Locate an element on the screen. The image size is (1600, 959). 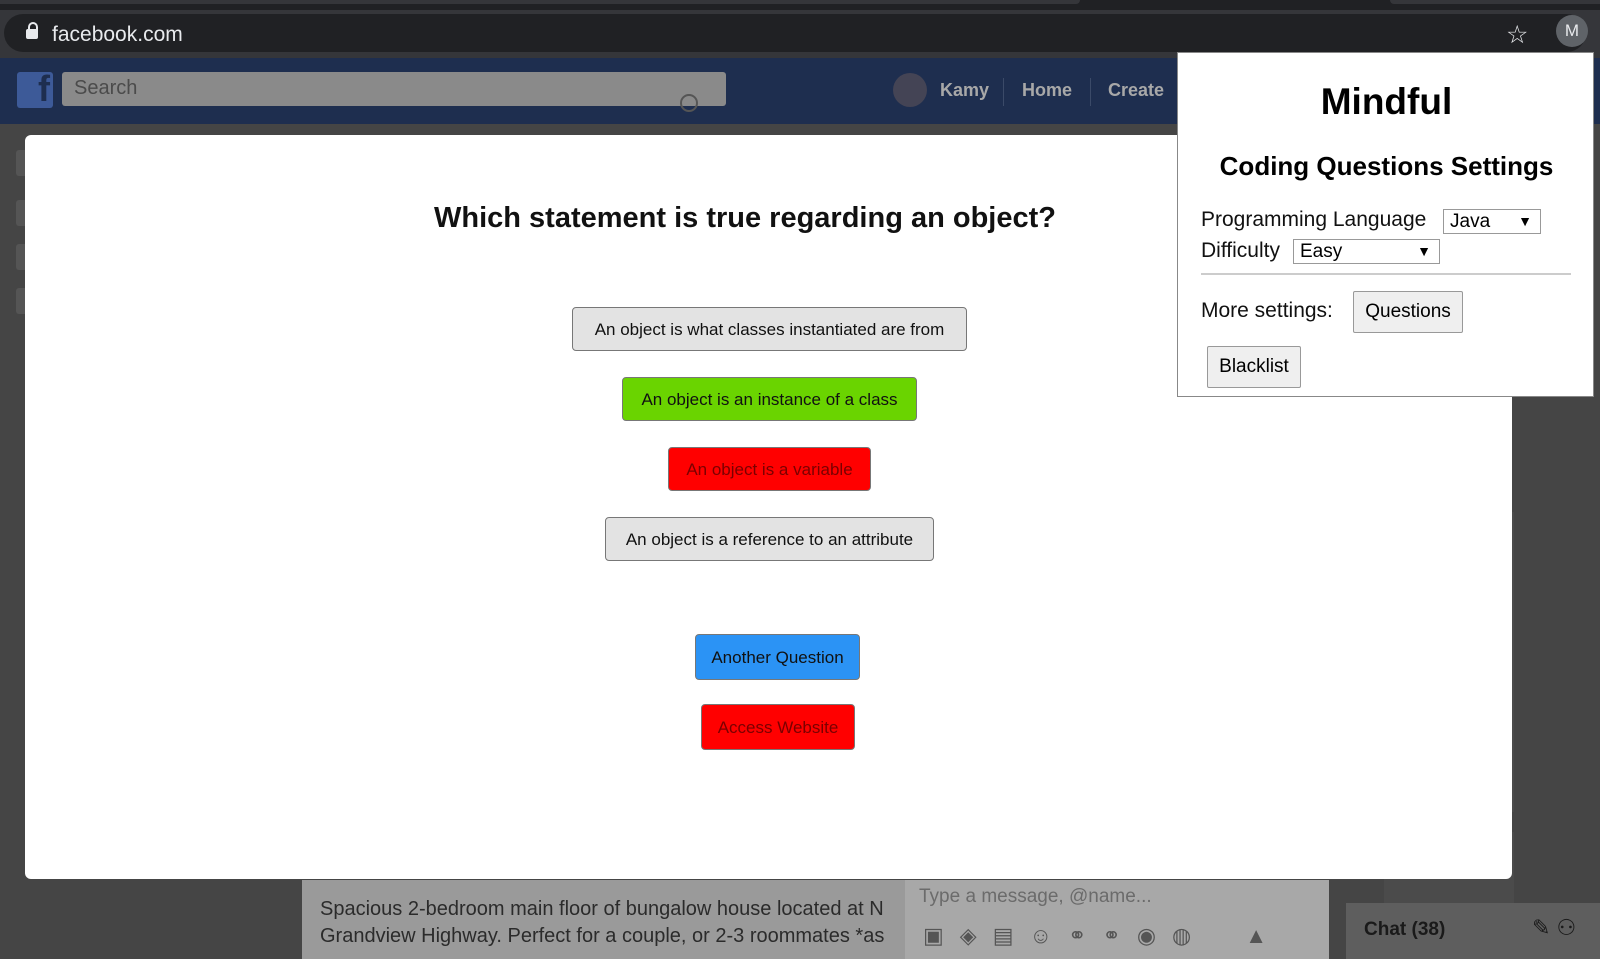
compose-icon: ✎ ⚇ is located at coordinates (1554, 928).